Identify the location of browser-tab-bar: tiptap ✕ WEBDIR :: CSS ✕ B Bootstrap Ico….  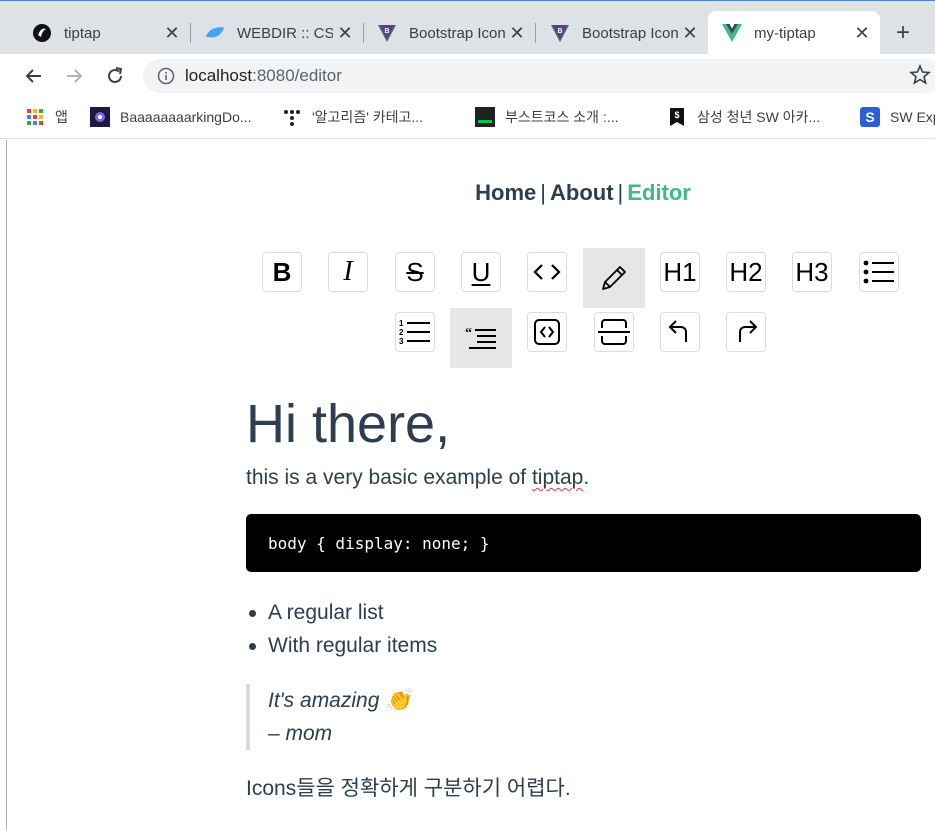
(467, 27).